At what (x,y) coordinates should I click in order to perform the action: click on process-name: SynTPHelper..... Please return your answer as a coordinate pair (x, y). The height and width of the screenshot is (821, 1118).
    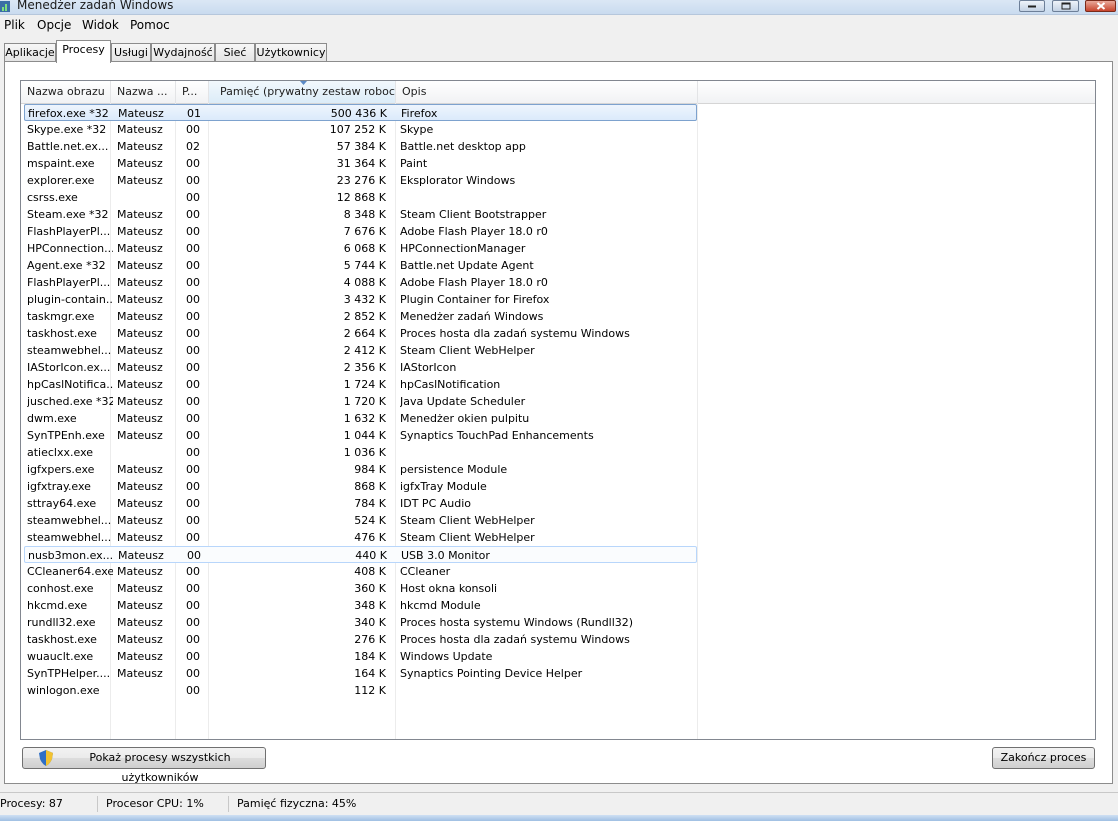
    Looking at the image, I should click on (69, 673).